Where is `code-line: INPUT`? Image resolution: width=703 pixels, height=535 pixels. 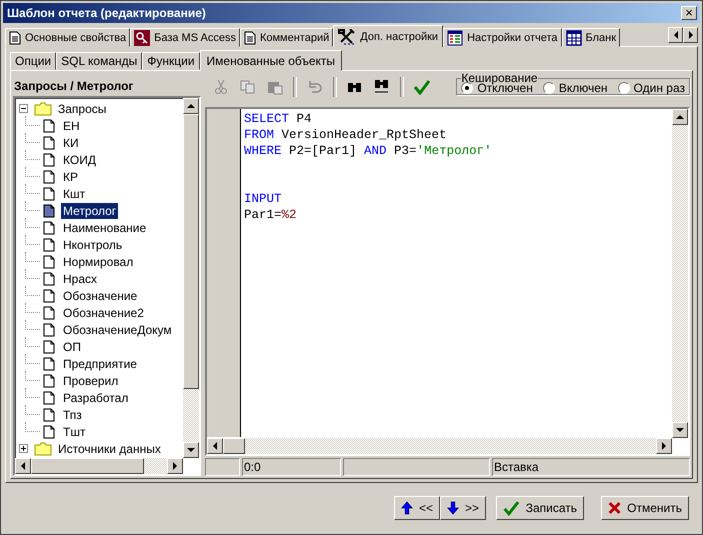 code-line: INPUT is located at coordinates (263, 199).